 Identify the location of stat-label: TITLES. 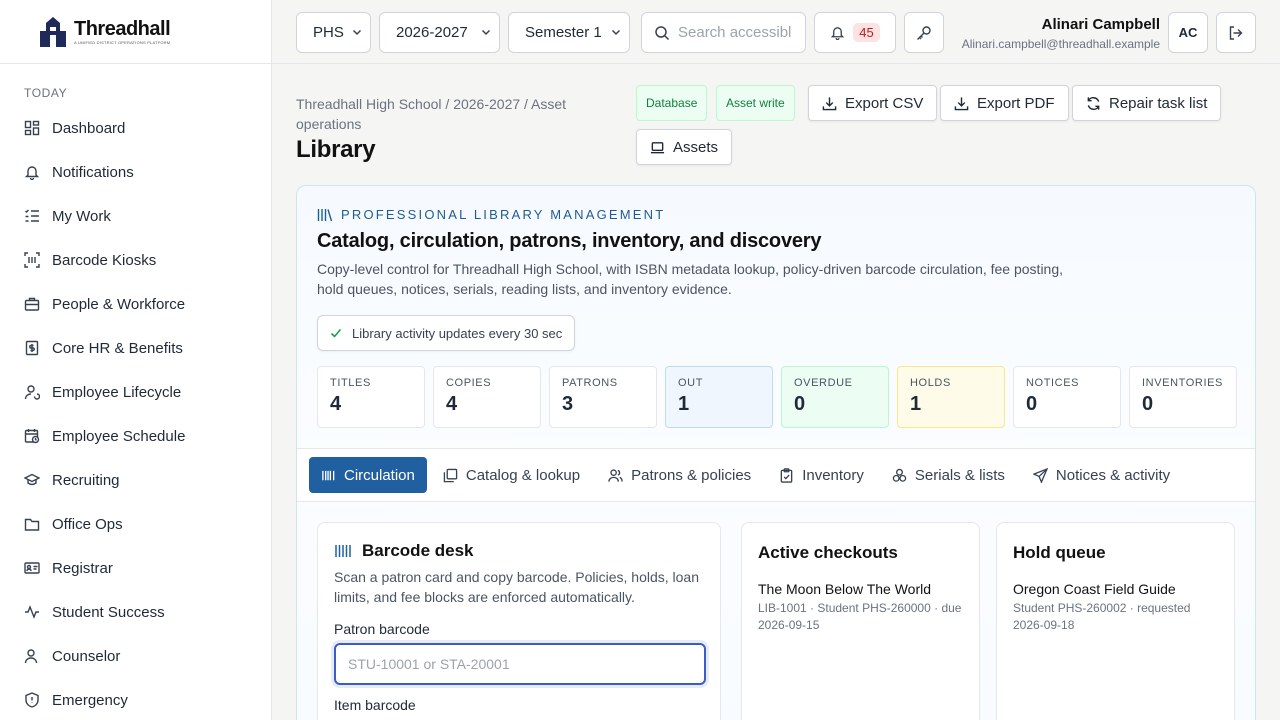
(350, 383).